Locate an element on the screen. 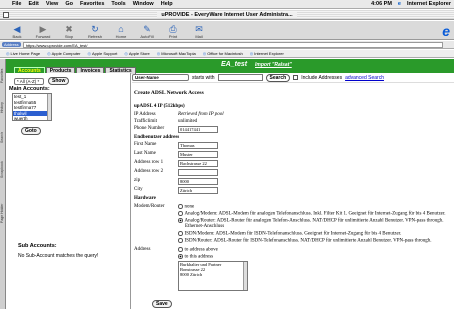 This screenshot has width=454, height=309. autofill-label: AutoFill is located at coordinates (147, 36).